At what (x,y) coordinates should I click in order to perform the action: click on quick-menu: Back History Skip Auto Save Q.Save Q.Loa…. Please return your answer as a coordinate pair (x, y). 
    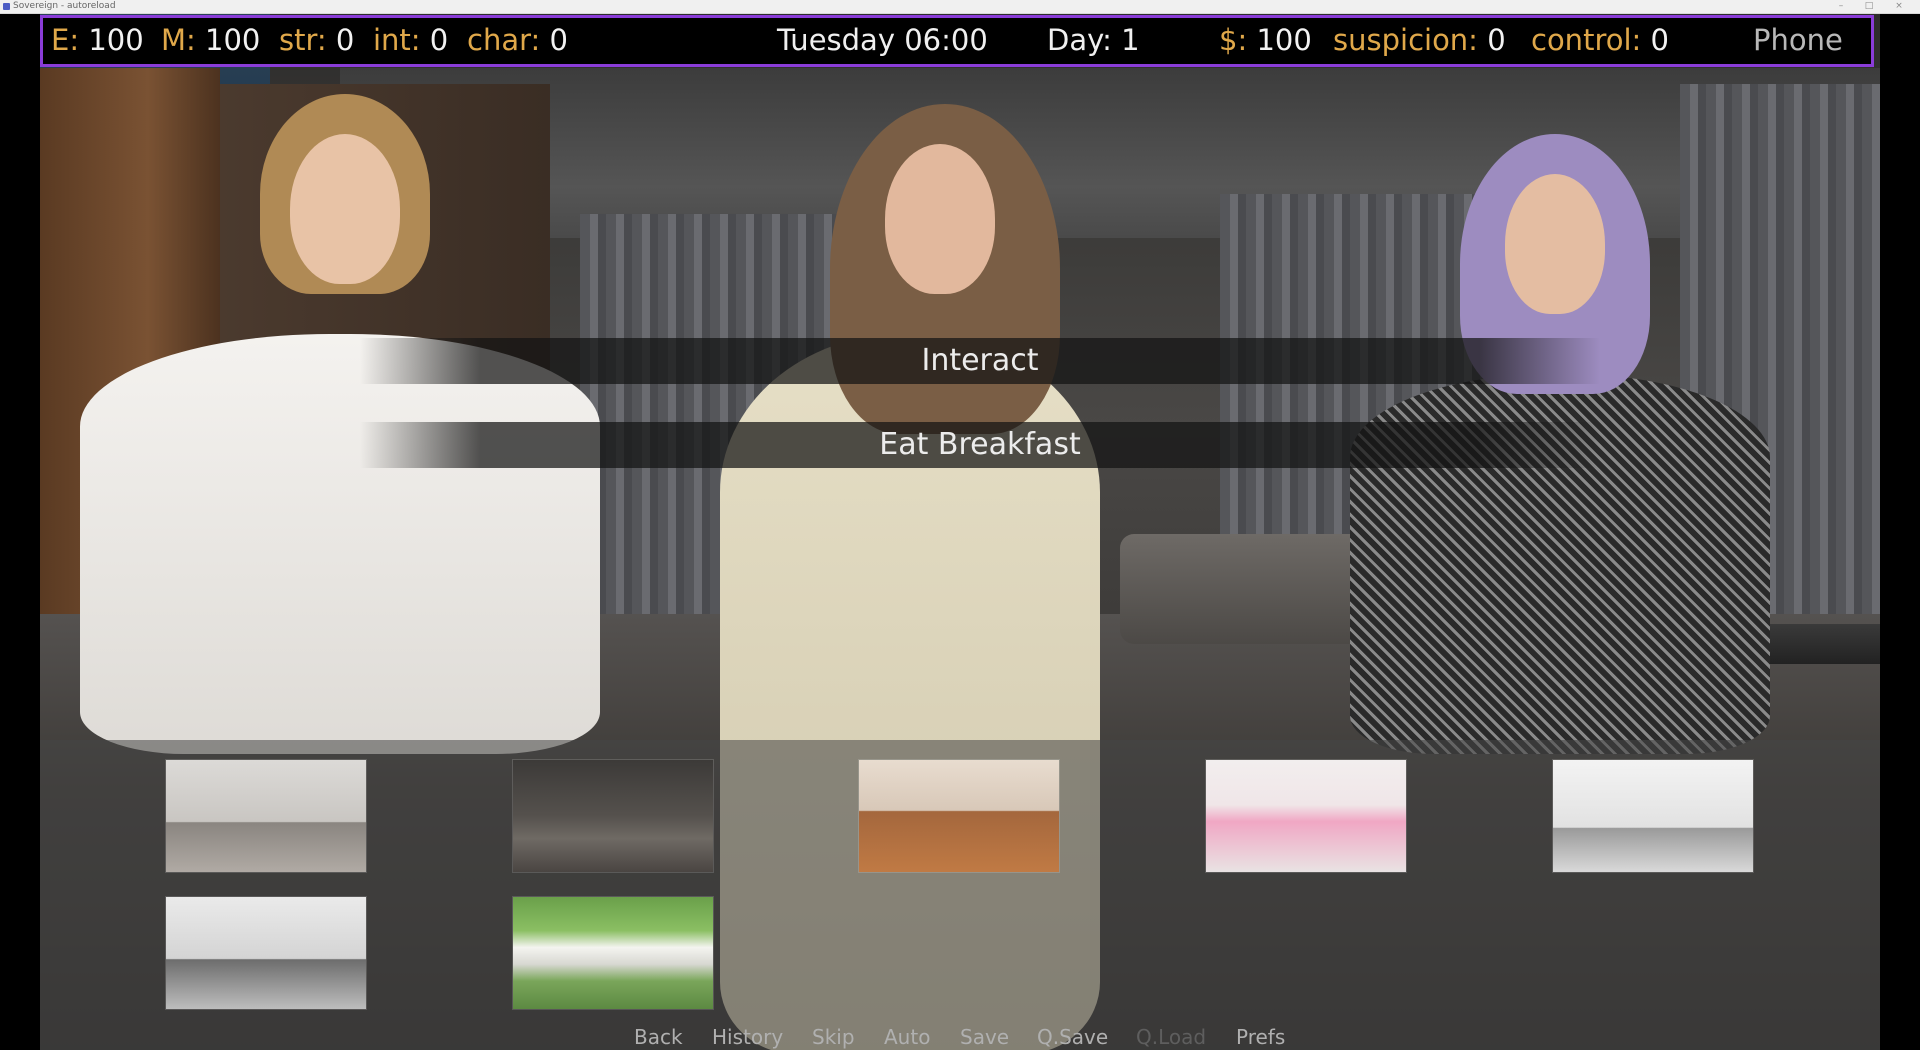
    Looking at the image, I should click on (960, 1037).